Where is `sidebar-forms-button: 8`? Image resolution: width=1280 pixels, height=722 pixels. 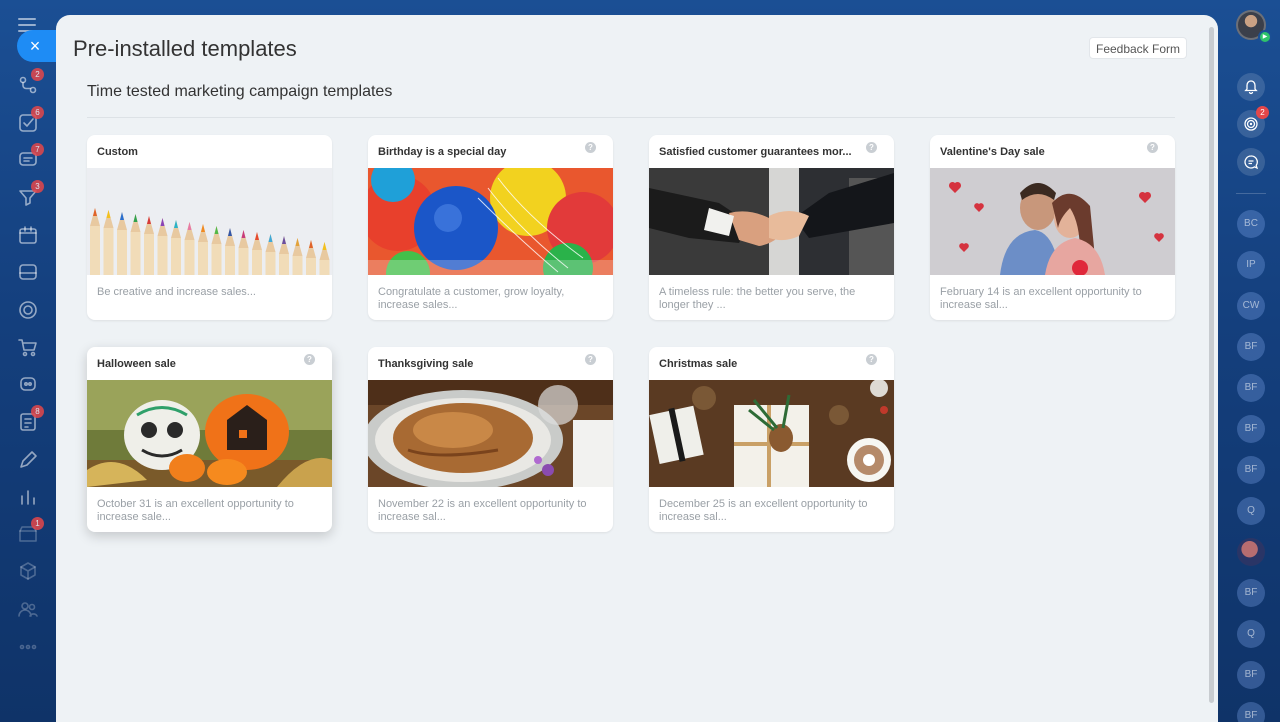
sidebar-forms-button: 8 is located at coordinates (30, 419).